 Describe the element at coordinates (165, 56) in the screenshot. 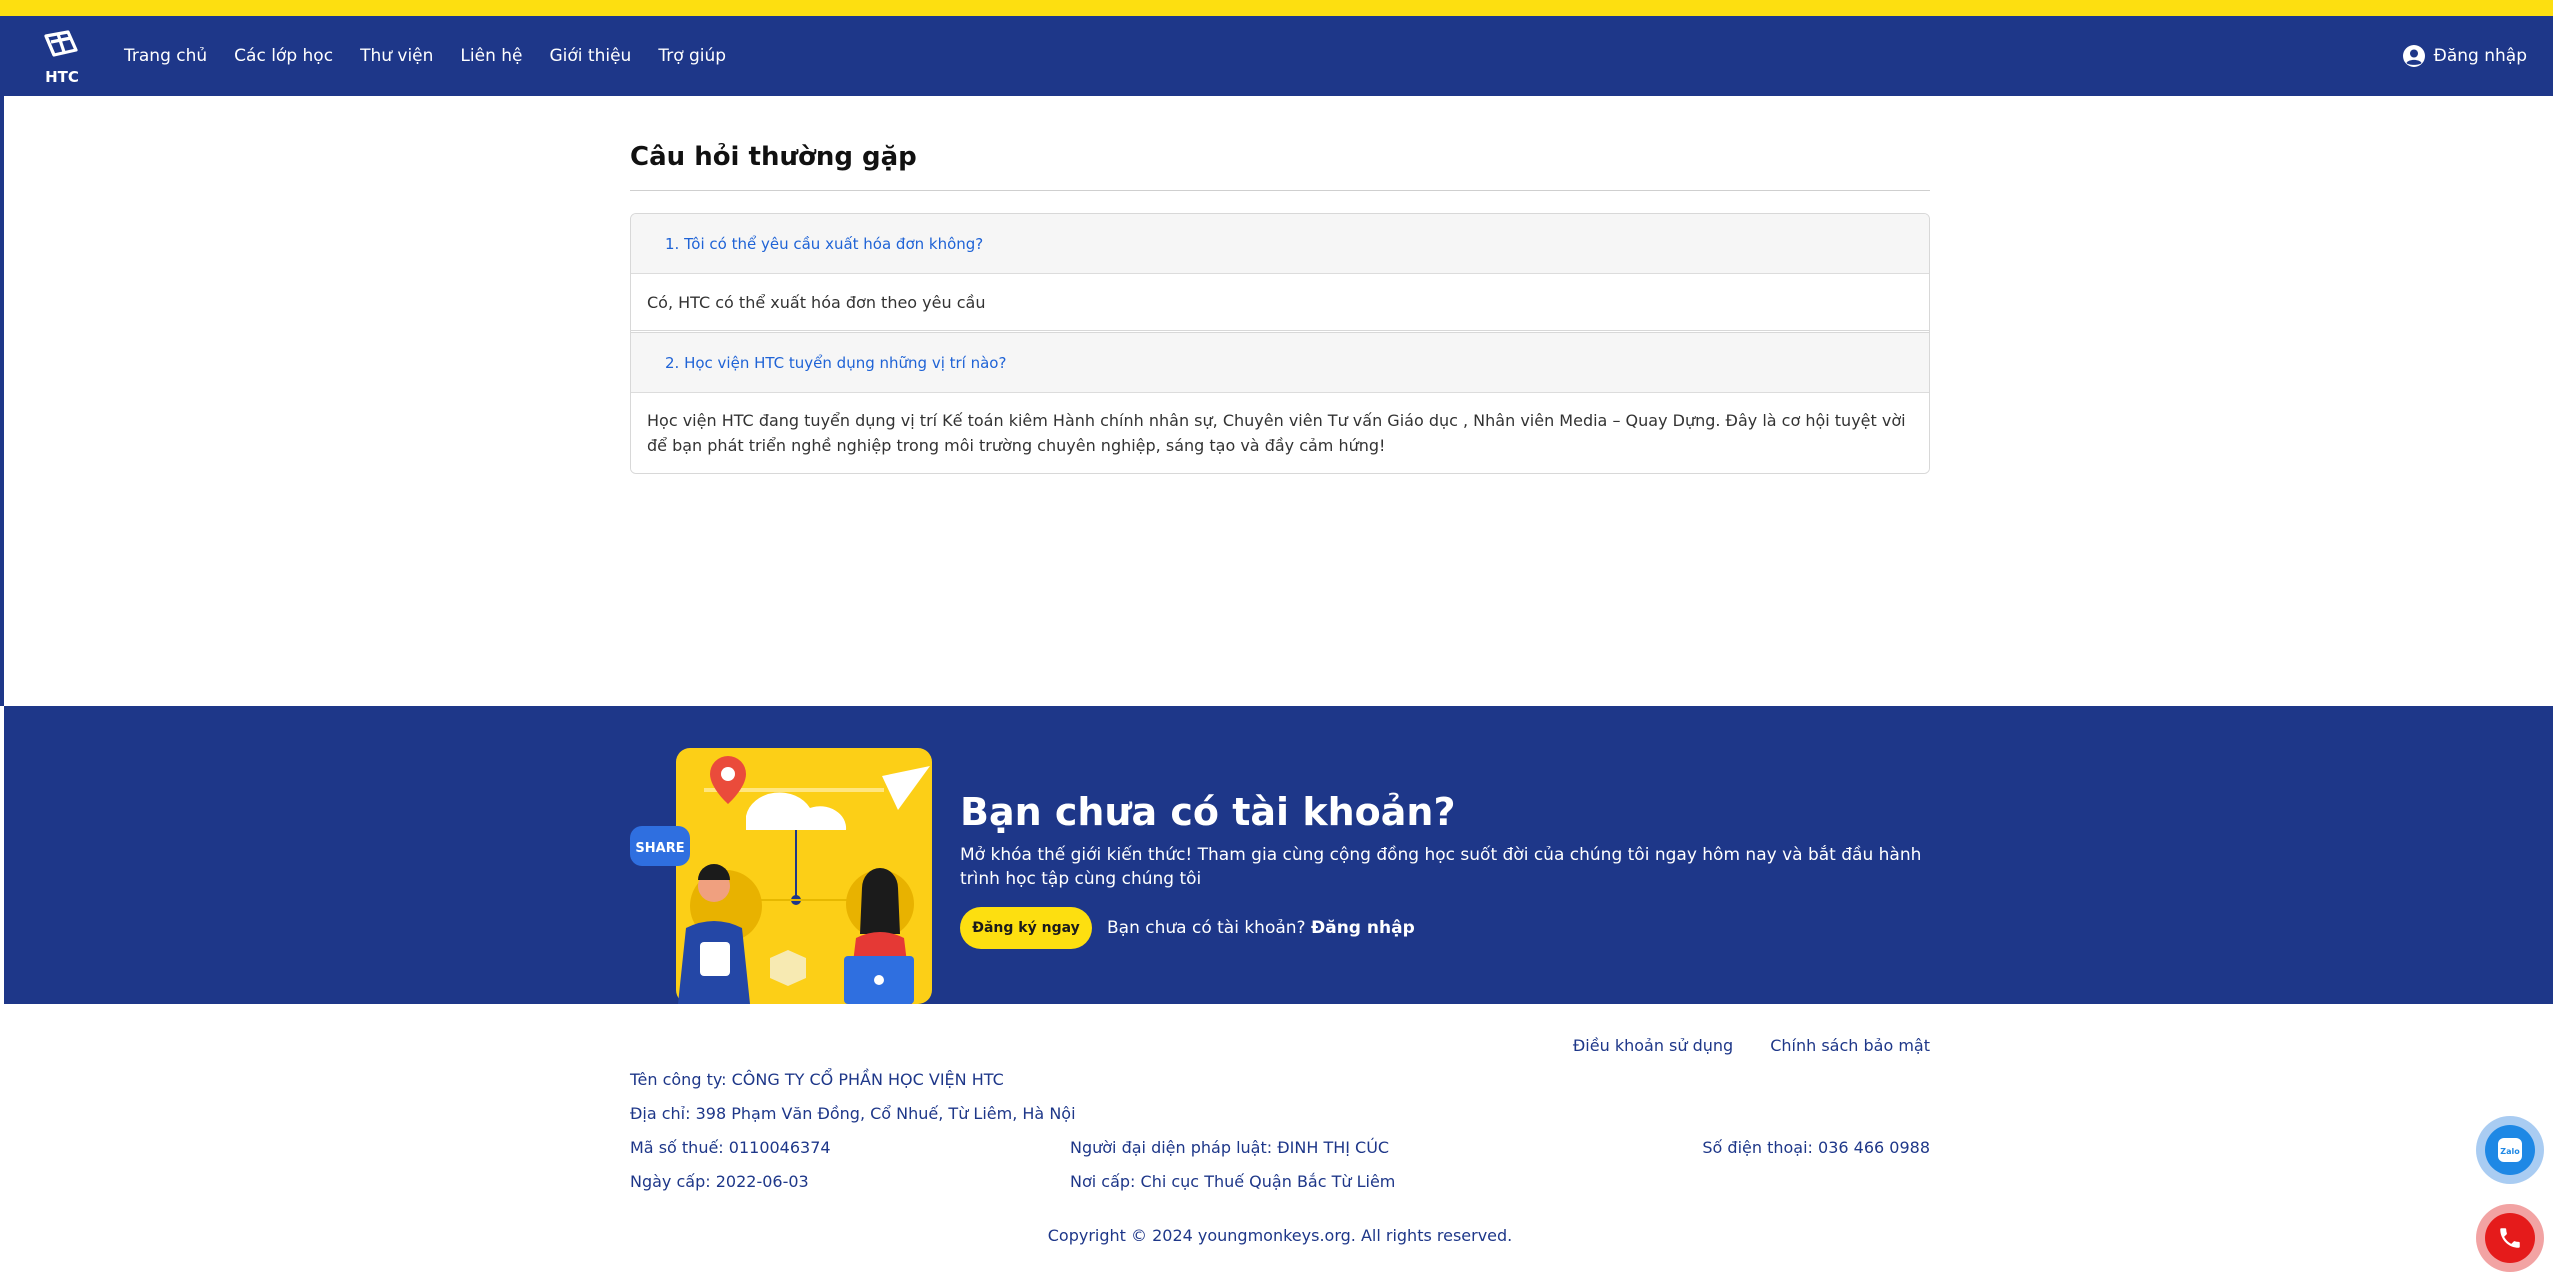

I see `nav-item-home: Trang chủ` at that location.